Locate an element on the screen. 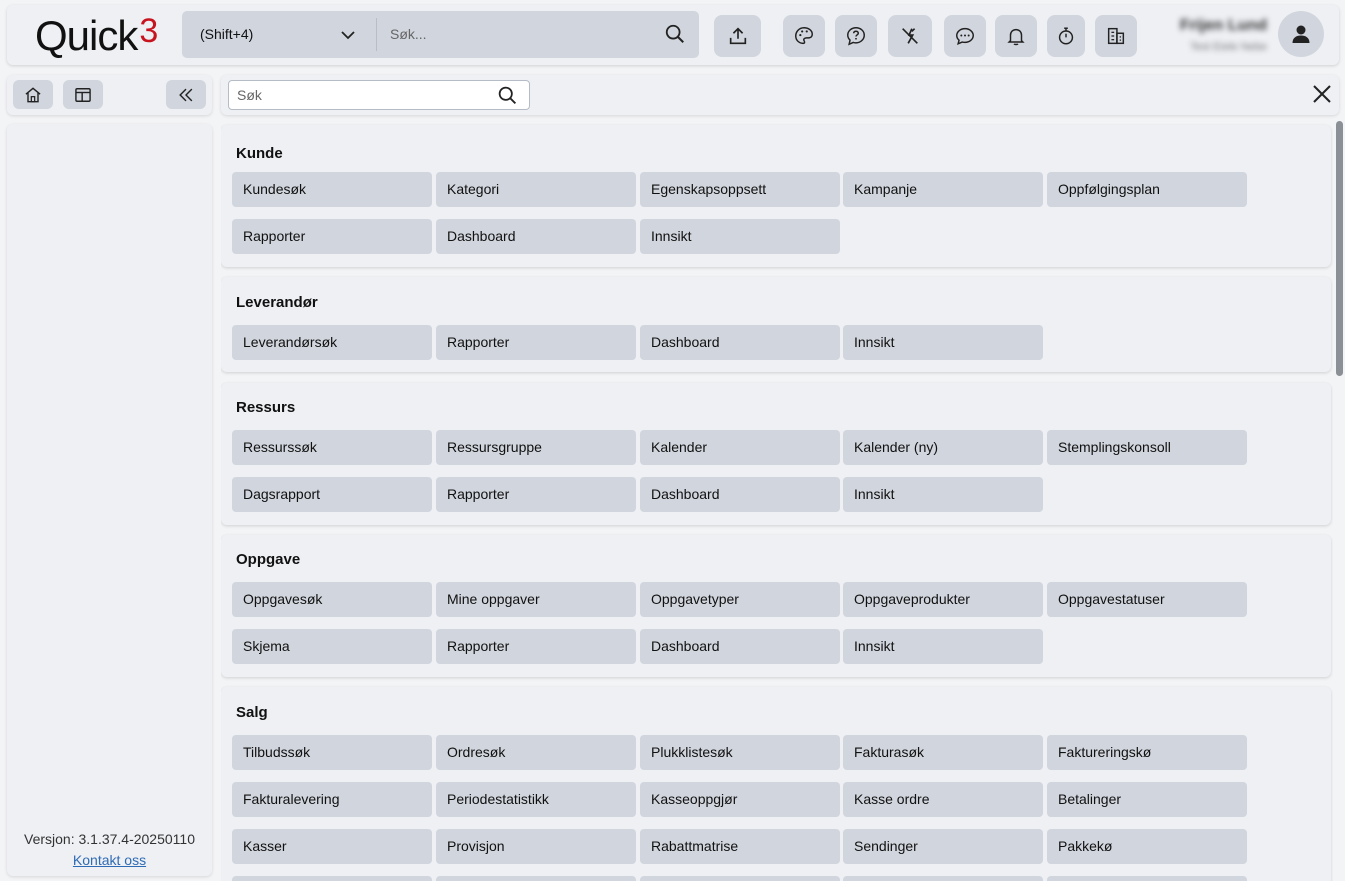 The height and width of the screenshot is (881, 1345). home-icon is located at coordinates (33, 94).